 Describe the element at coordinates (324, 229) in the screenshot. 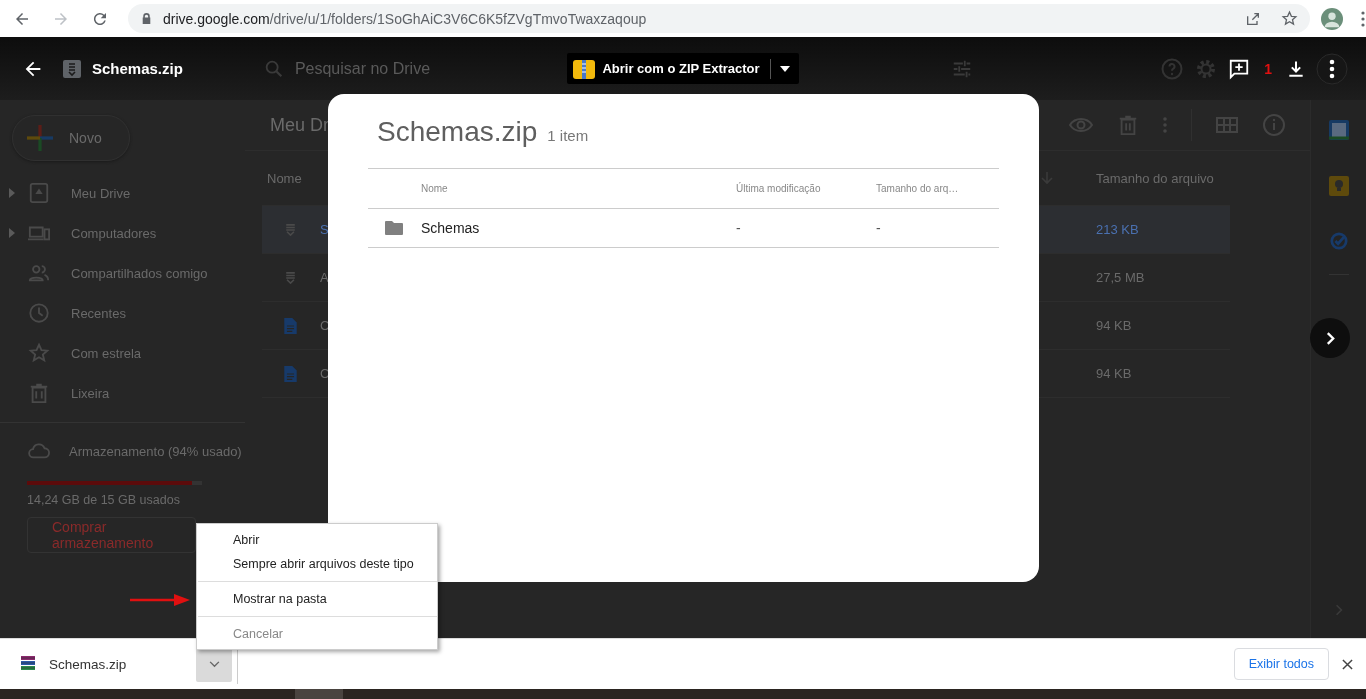

I see `file-name: S` at that location.